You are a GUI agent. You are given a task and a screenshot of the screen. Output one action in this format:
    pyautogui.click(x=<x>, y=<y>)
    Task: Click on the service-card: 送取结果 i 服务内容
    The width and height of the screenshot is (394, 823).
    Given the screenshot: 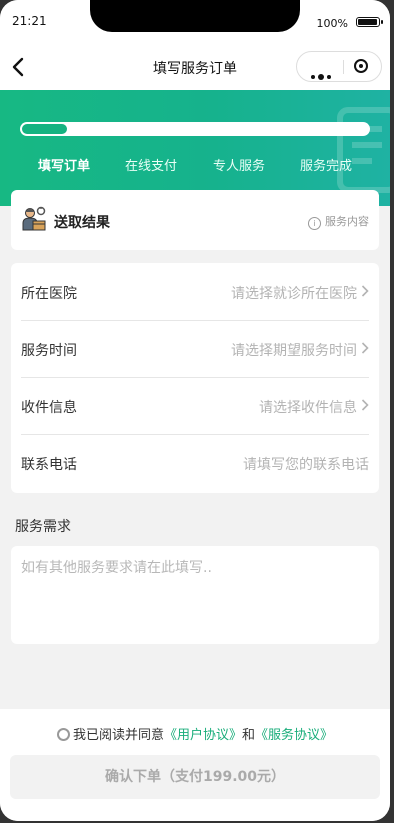 What is the action you would take?
    pyautogui.click(x=195, y=220)
    